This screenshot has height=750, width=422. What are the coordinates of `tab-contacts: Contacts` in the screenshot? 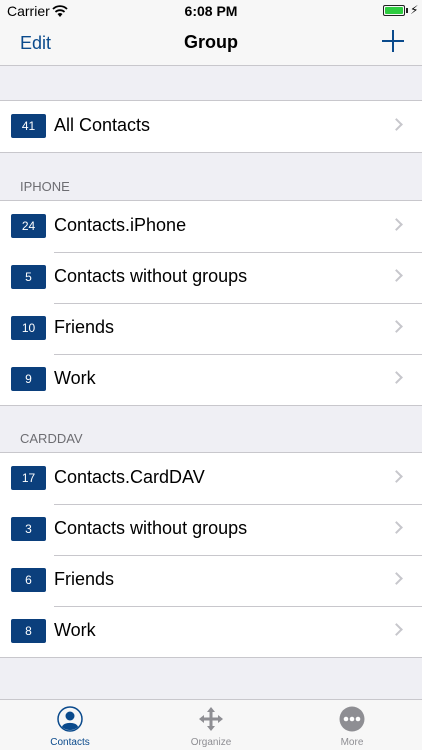 It's located at (70, 725).